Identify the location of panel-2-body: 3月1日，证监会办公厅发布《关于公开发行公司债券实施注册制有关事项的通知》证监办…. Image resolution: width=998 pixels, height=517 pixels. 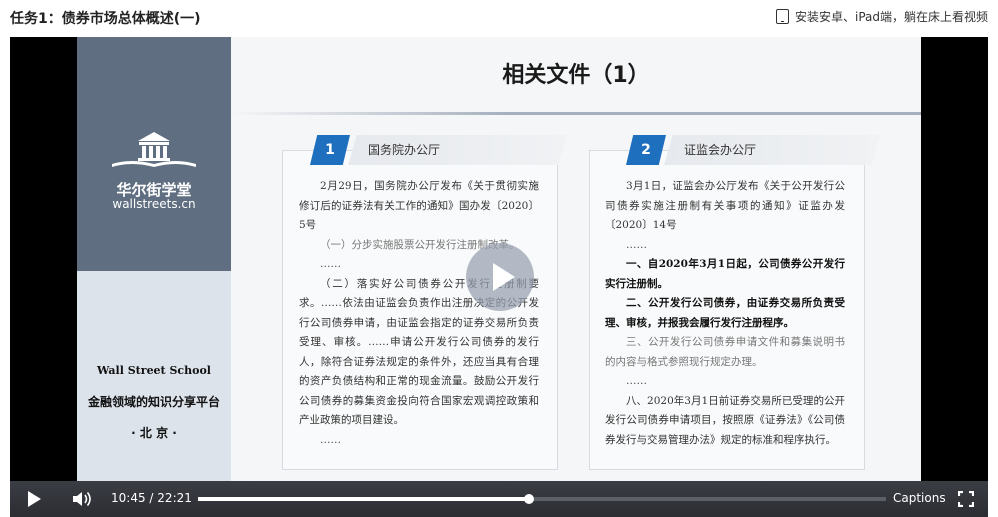
(725, 313).